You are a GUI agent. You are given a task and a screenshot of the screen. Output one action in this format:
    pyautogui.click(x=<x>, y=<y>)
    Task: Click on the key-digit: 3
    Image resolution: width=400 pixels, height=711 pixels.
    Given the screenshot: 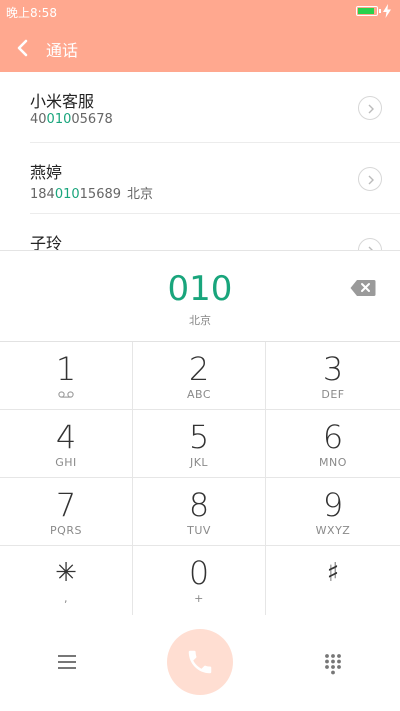 What is the action you would take?
    pyautogui.click(x=333, y=369)
    